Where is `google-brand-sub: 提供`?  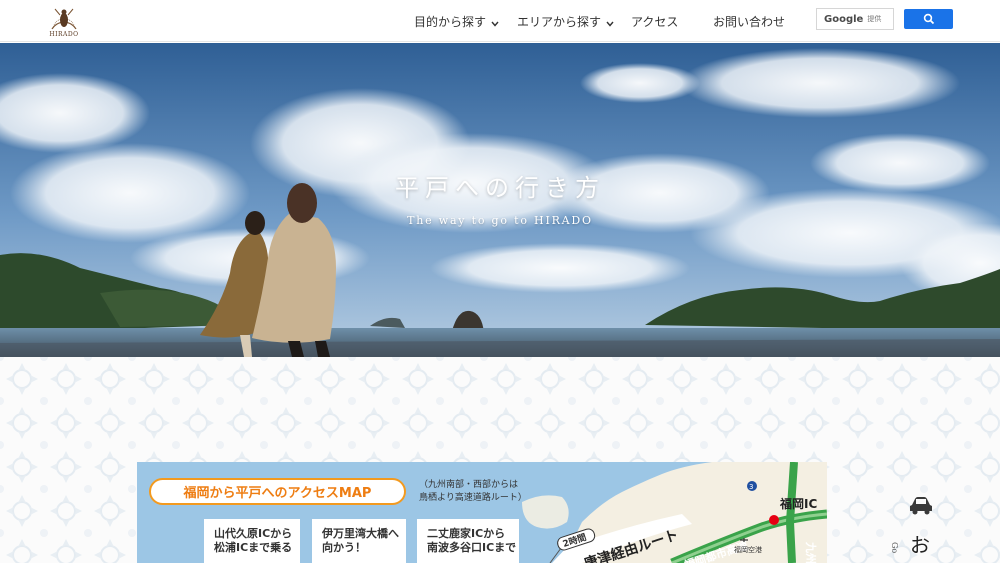
google-brand-sub: 提供 is located at coordinates (874, 19).